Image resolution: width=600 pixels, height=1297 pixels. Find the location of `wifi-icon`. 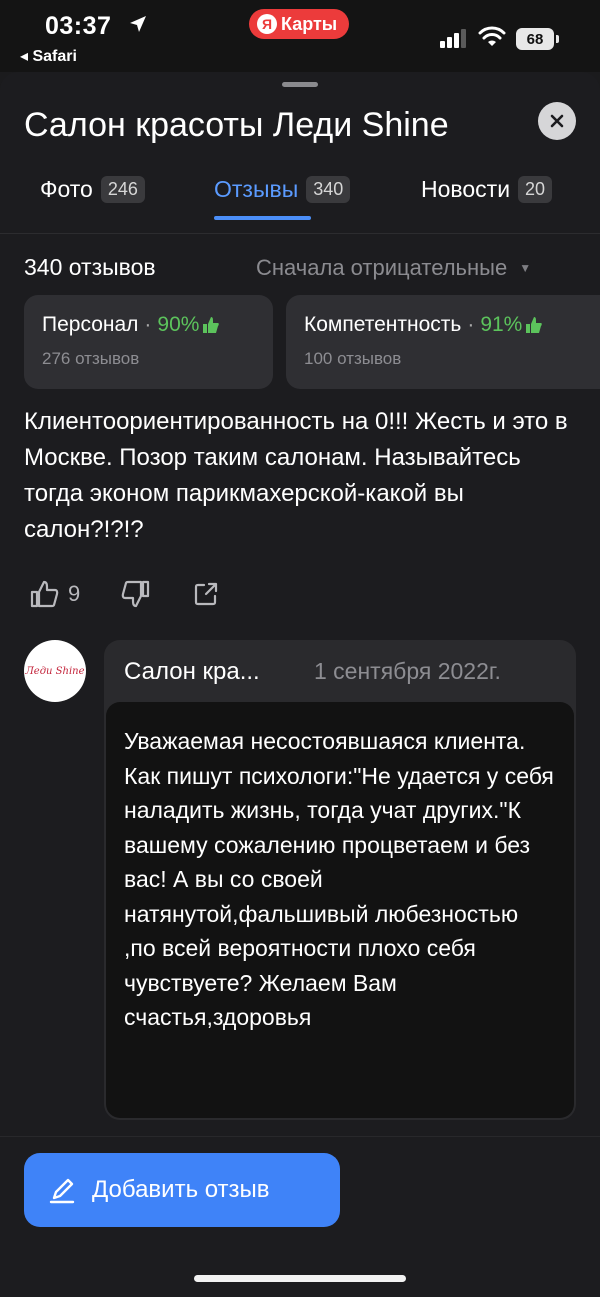

wifi-icon is located at coordinates (492, 36).